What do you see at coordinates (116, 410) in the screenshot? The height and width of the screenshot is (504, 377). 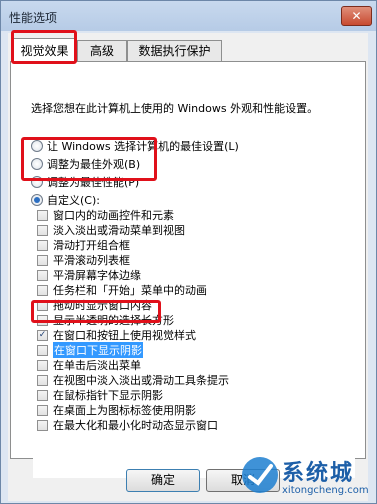 I see `list-item: 在桌面上为图标标签使用阴影` at bounding box center [116, 410].